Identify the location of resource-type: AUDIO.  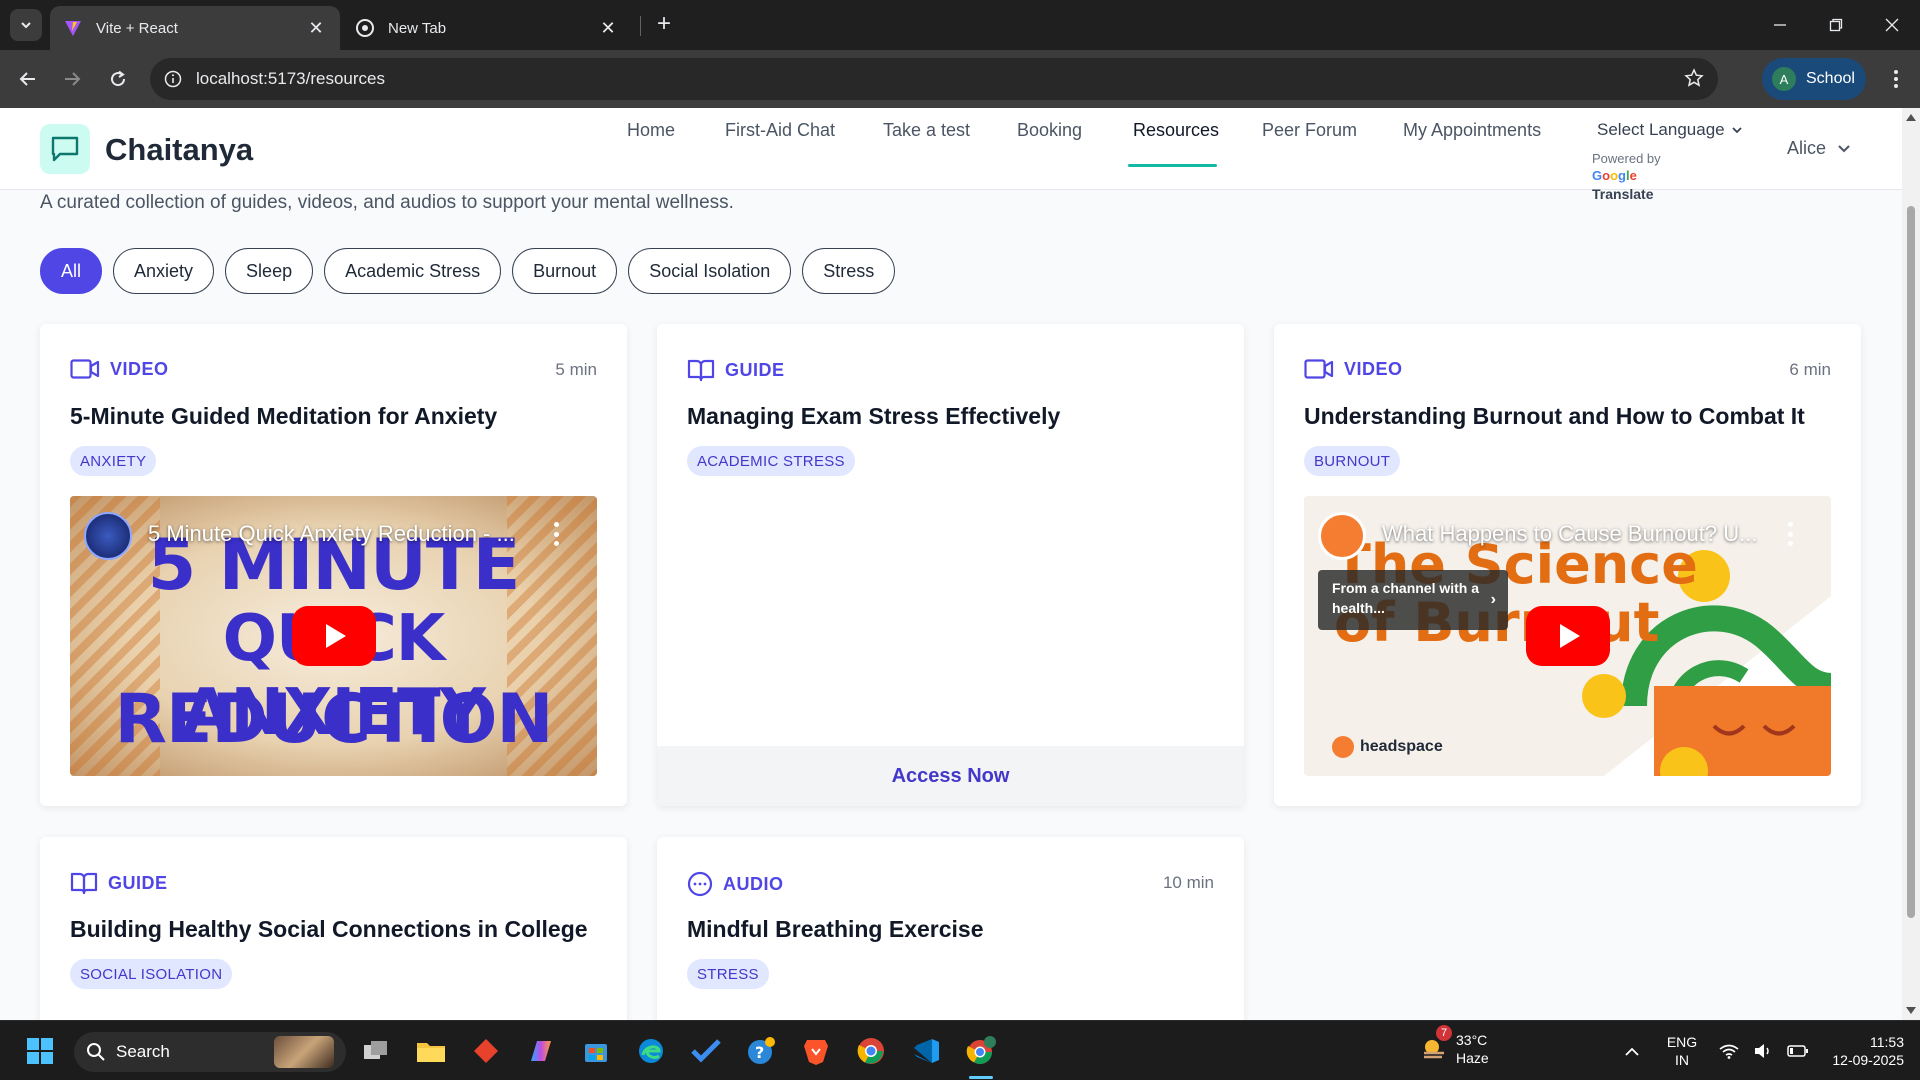
(735, 884).